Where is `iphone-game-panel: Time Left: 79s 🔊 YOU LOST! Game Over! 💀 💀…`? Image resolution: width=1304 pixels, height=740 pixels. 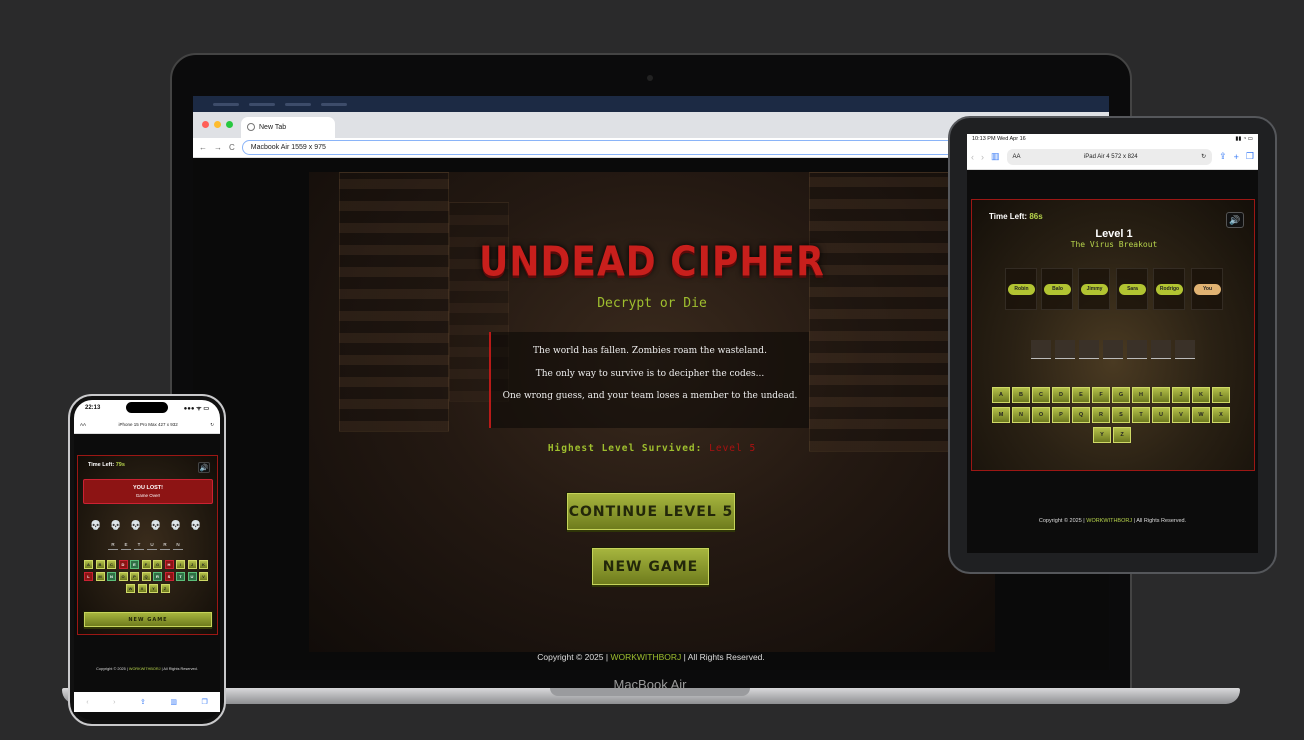
iphone-game-panel: Time Left: 79s 🔊 YOU LOST! Game Over! 💀 💀… is located at coordinates (147, 545).